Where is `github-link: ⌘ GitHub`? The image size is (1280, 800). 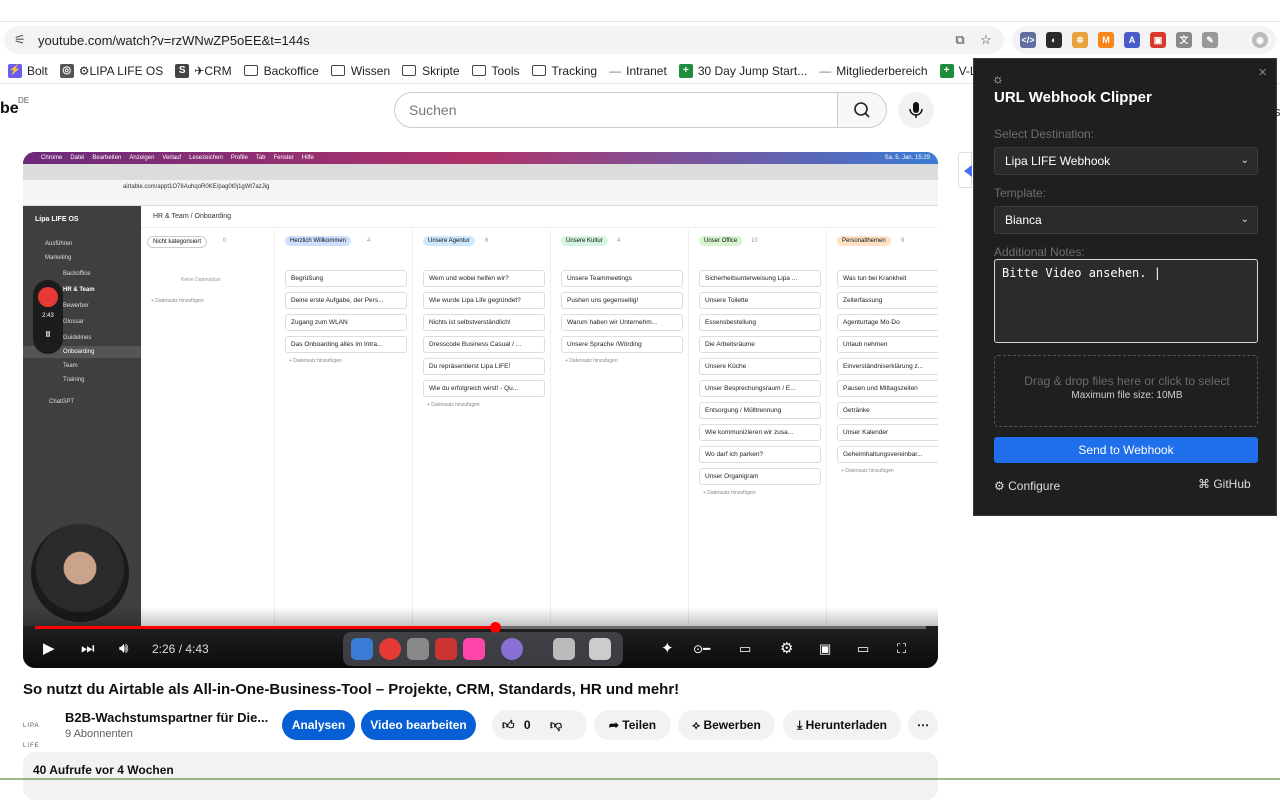 github-link: ⌘ GitHub is located at coordinates (1224, 484).